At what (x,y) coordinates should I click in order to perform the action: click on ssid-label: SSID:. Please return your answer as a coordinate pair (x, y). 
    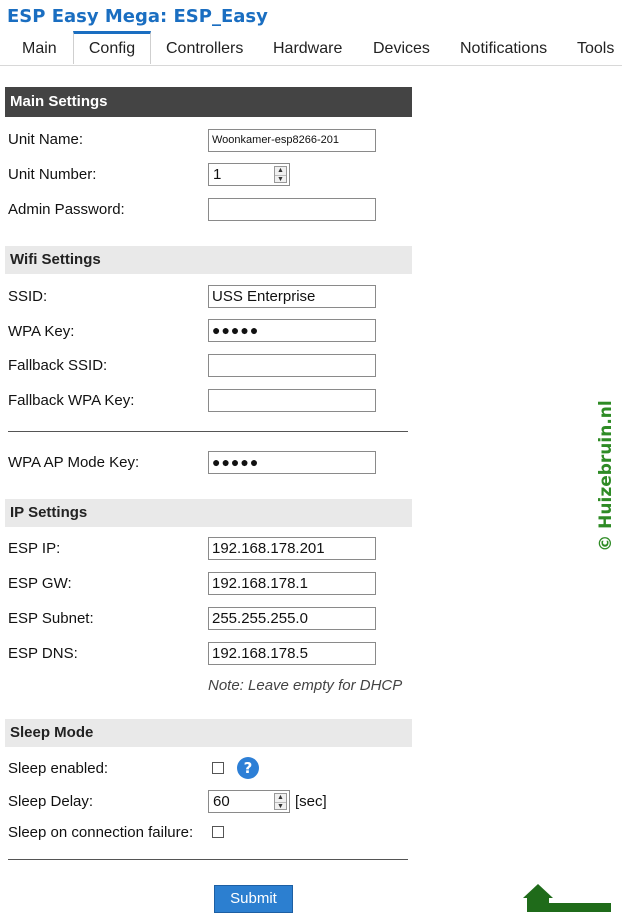
    Looking at the image, I should click on (28, 296).